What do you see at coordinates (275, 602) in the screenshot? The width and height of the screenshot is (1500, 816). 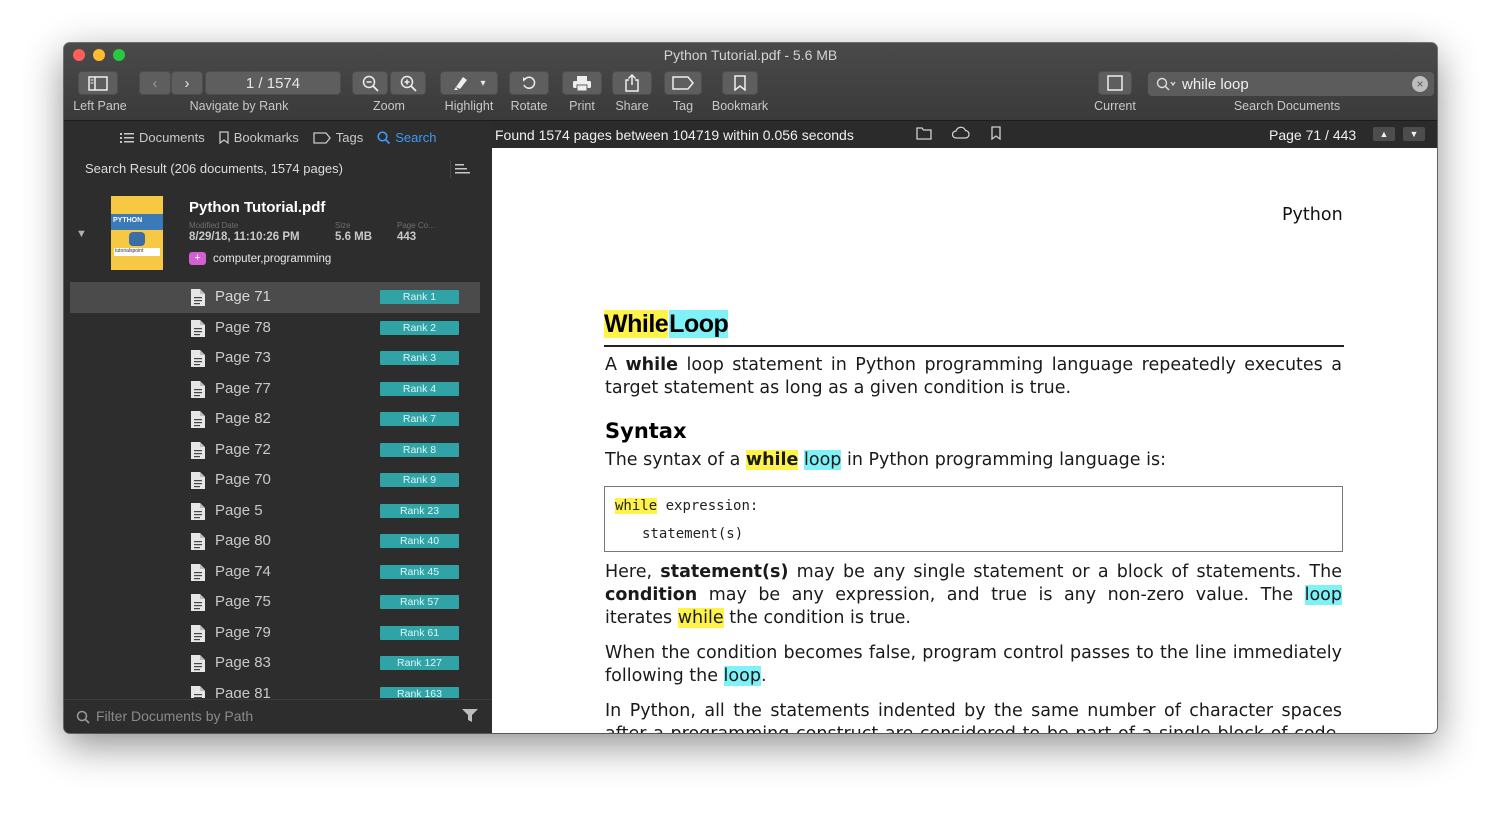 I see `search-result-row: Page 75 Rank 57` at bounding box center [275, 602].